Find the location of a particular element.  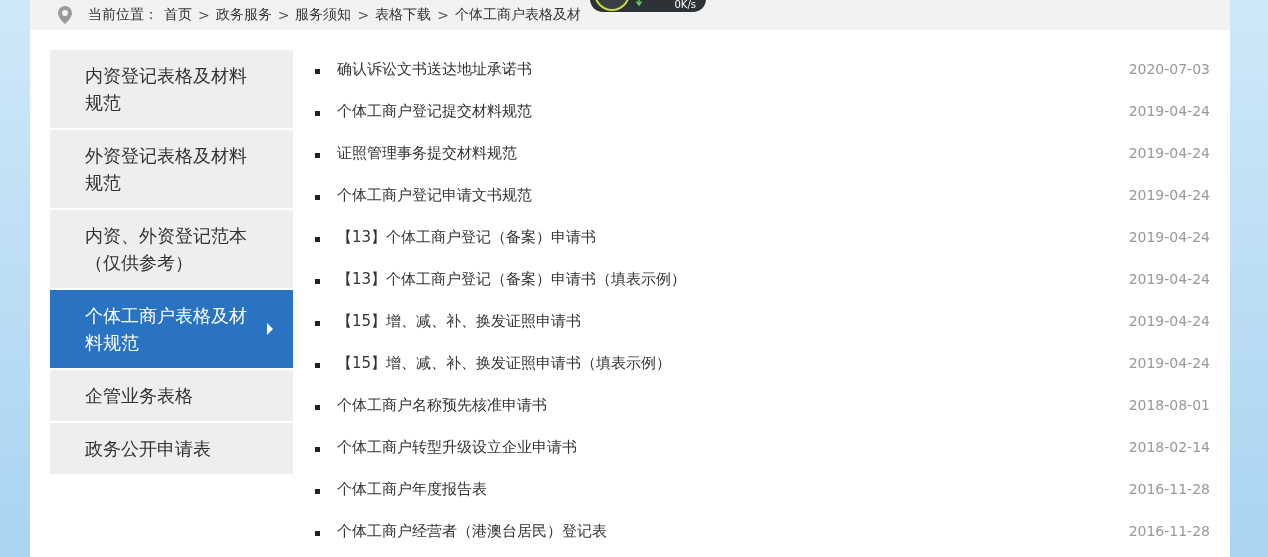

document-link: 个体工商户登记提交材料规范 is located at coordinates (733, 111).